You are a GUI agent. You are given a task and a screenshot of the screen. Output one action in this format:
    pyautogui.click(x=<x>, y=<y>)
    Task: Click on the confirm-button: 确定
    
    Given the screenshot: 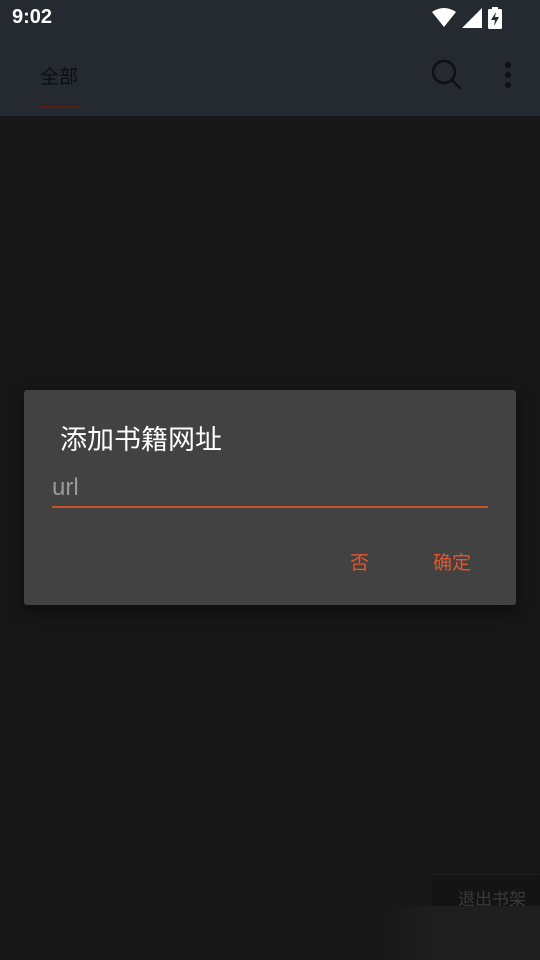 What is the action you would take?
    pyautogui.click(x=452, y=561)
    